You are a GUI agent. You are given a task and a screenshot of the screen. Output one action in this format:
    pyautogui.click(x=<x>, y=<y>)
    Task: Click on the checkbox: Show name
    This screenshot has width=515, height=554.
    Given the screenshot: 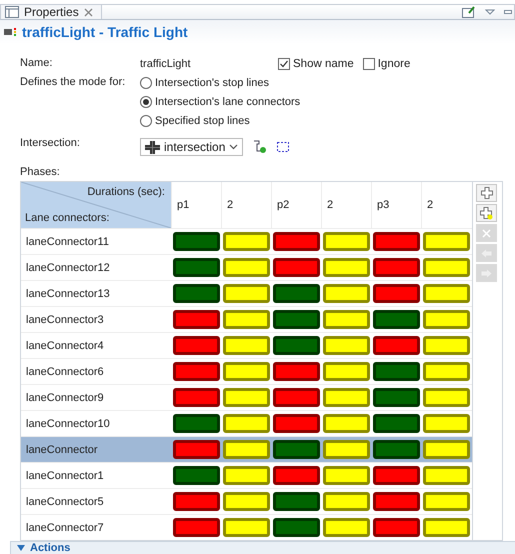 What is the action you would take?
    pyautogui.click(x=316, y=64)
    